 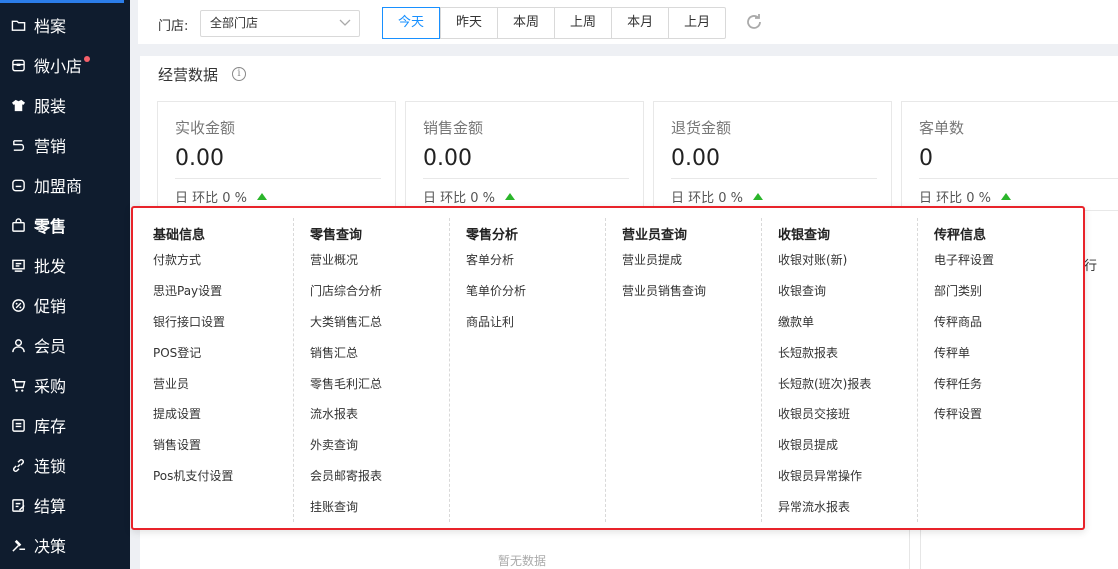 I want to click on sidebar-item-micro-shop: 微小店, so click(x=65, y=65).